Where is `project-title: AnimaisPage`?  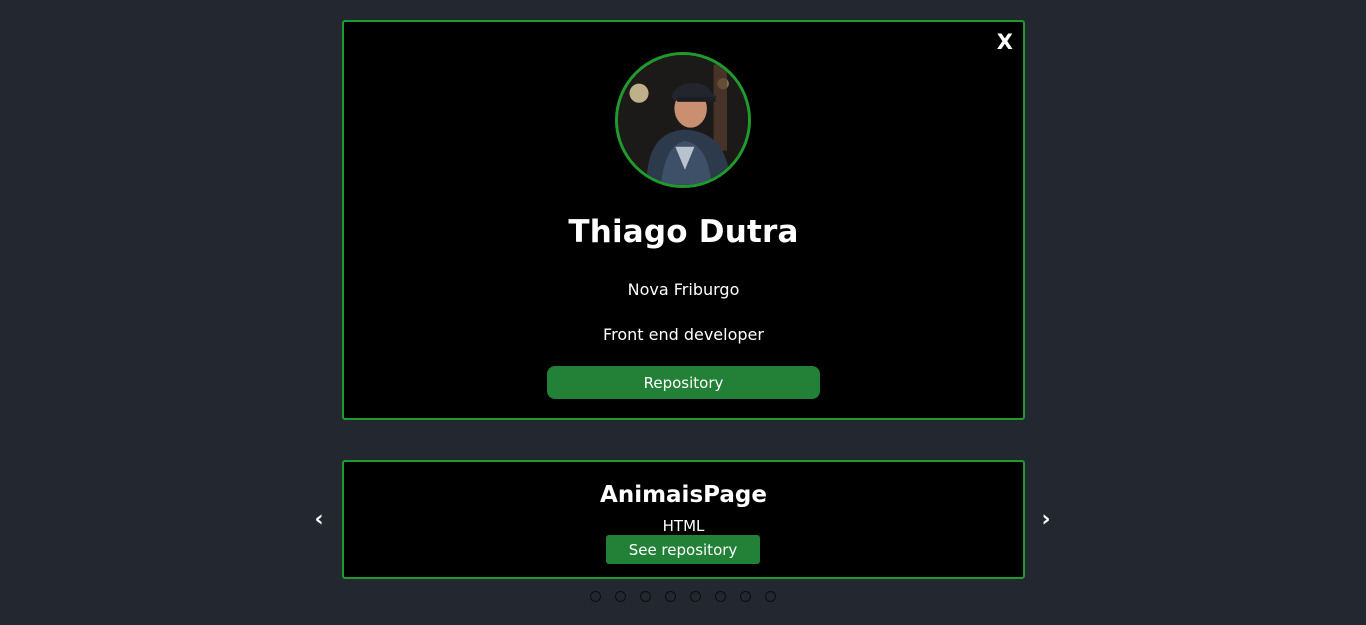 project-title: AnimaisPage is located at coordinates (683, 495).